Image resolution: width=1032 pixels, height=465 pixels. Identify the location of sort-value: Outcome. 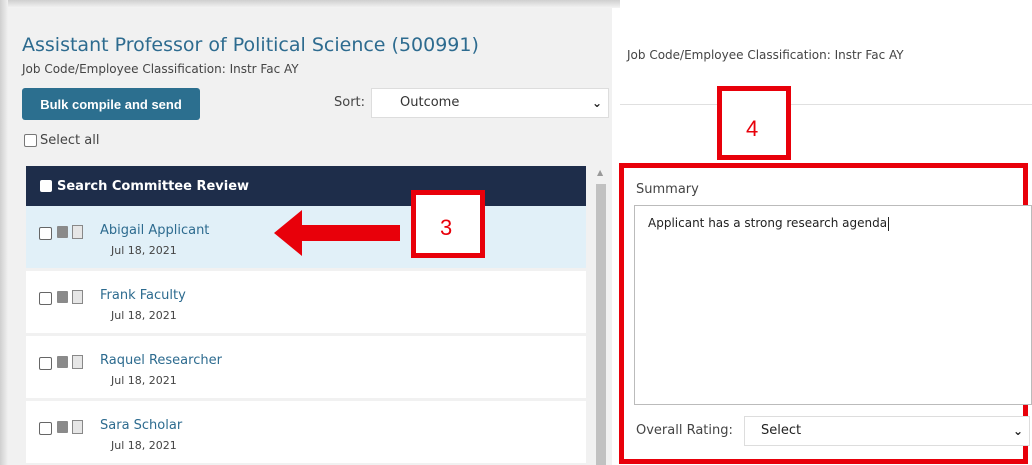
(430, 102).